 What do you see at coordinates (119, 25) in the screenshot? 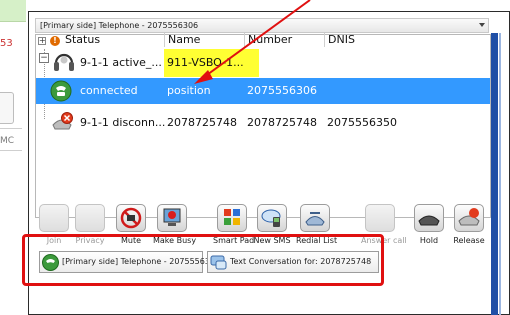
I see `window-title: [Primary side] Telephone - 2075556306` at bounding box center [119, 25].